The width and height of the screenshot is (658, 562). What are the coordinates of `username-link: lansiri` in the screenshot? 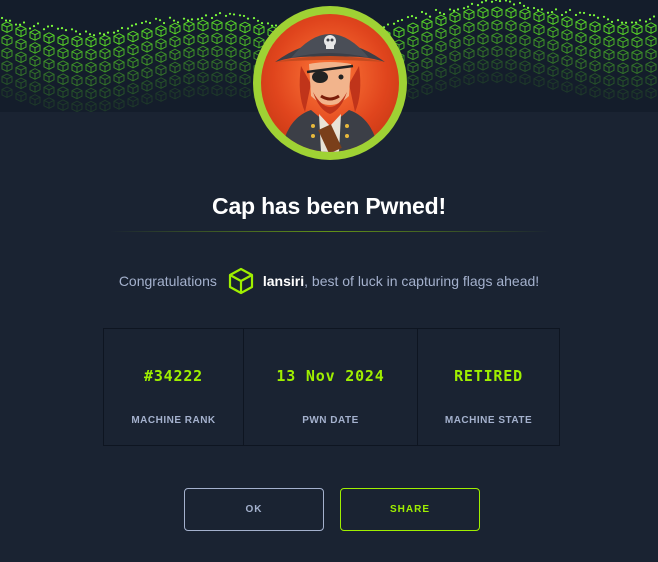 It's located at (283, 281).